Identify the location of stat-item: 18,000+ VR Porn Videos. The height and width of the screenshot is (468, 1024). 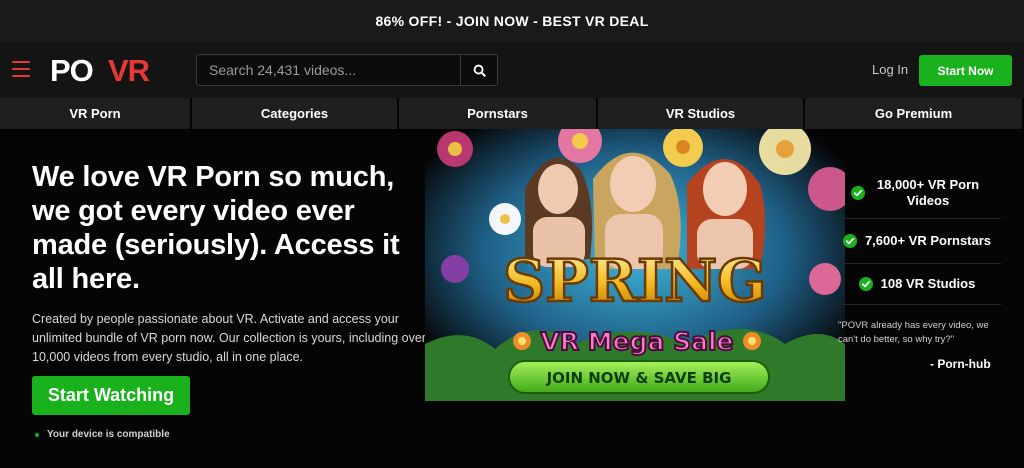
(917, 193).